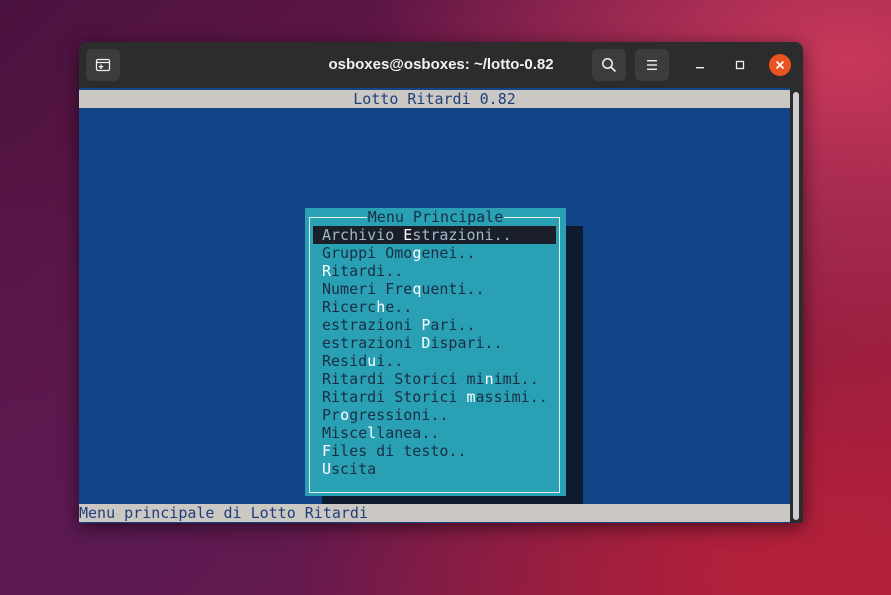 This screenshot has height=595, width=891. I want to click on menu-item-text-before: Misce, so click(345, 433).